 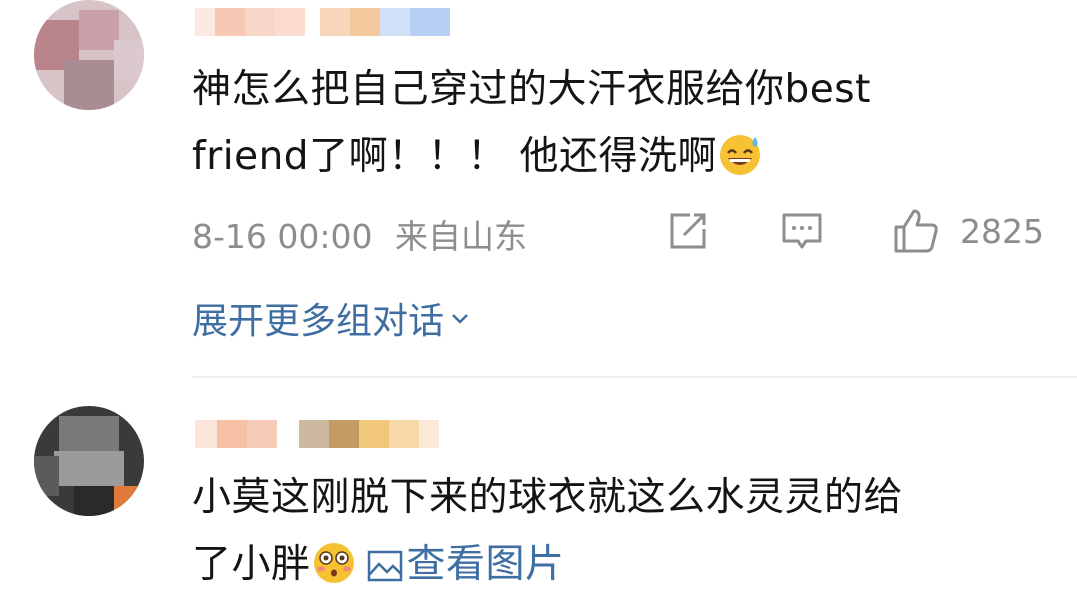 I want to click on like-count: 2825, so click(x=1002, y=231).